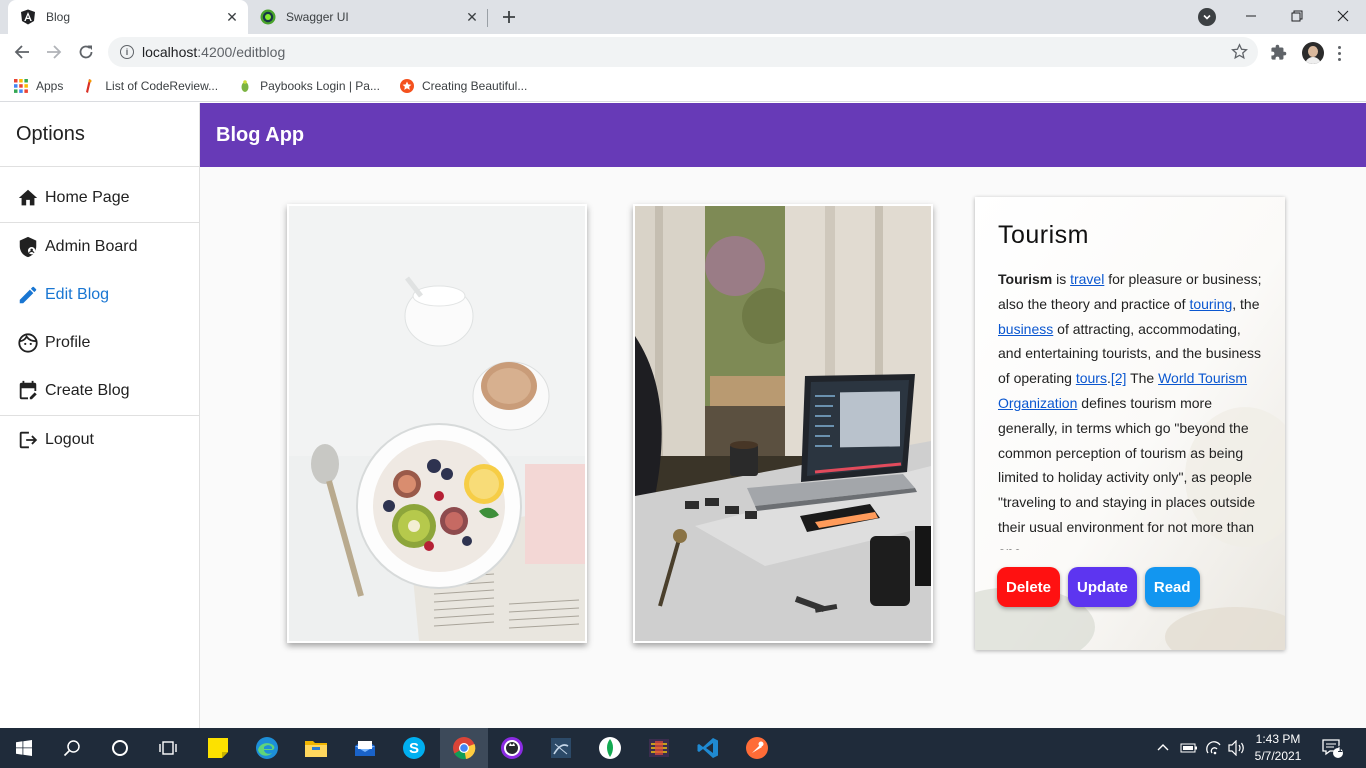 The width and height of the screenshot is (1366, 768). What do you see at coordinates (610, 748) in the screenshot?
I see `mongodb-compass-icon` at bounding box center [610, 748].